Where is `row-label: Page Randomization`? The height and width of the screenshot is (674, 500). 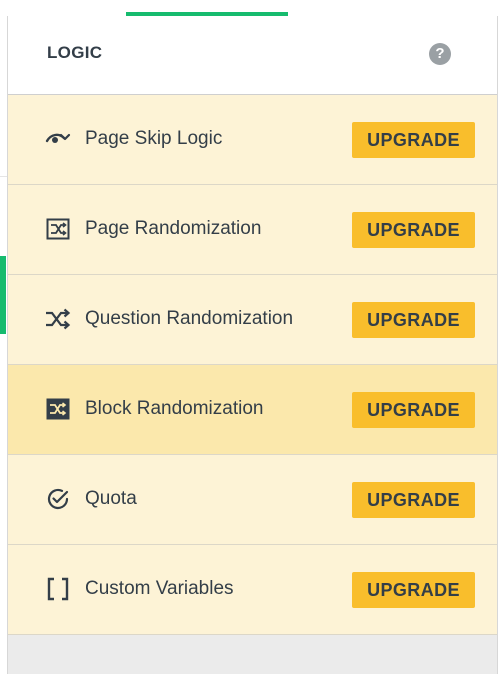 row-label: Page Randomization is located at coordinates (173, 228).